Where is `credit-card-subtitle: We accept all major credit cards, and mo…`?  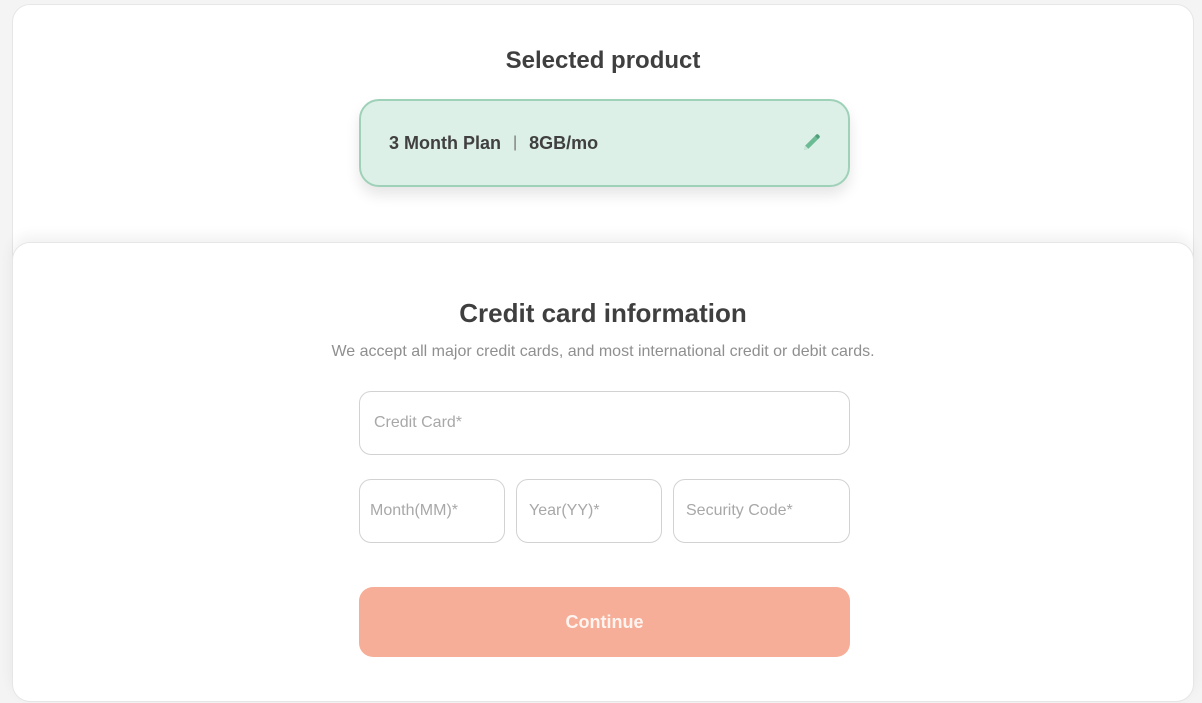 credit-card-subtitle: We accept all major credit cards, and mo… is located at coordinates (603, 351).